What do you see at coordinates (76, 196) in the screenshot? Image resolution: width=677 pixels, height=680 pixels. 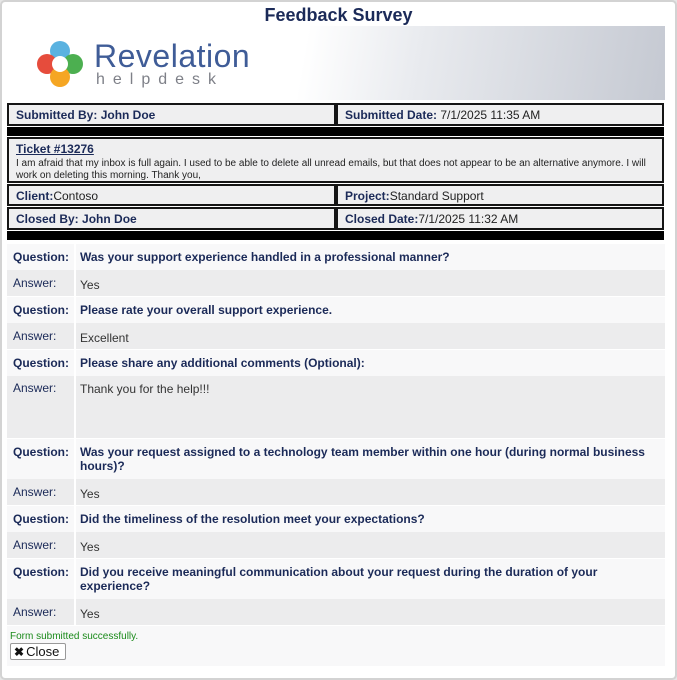 I see `client-value: Contoso` at bounding box center [76, 196].